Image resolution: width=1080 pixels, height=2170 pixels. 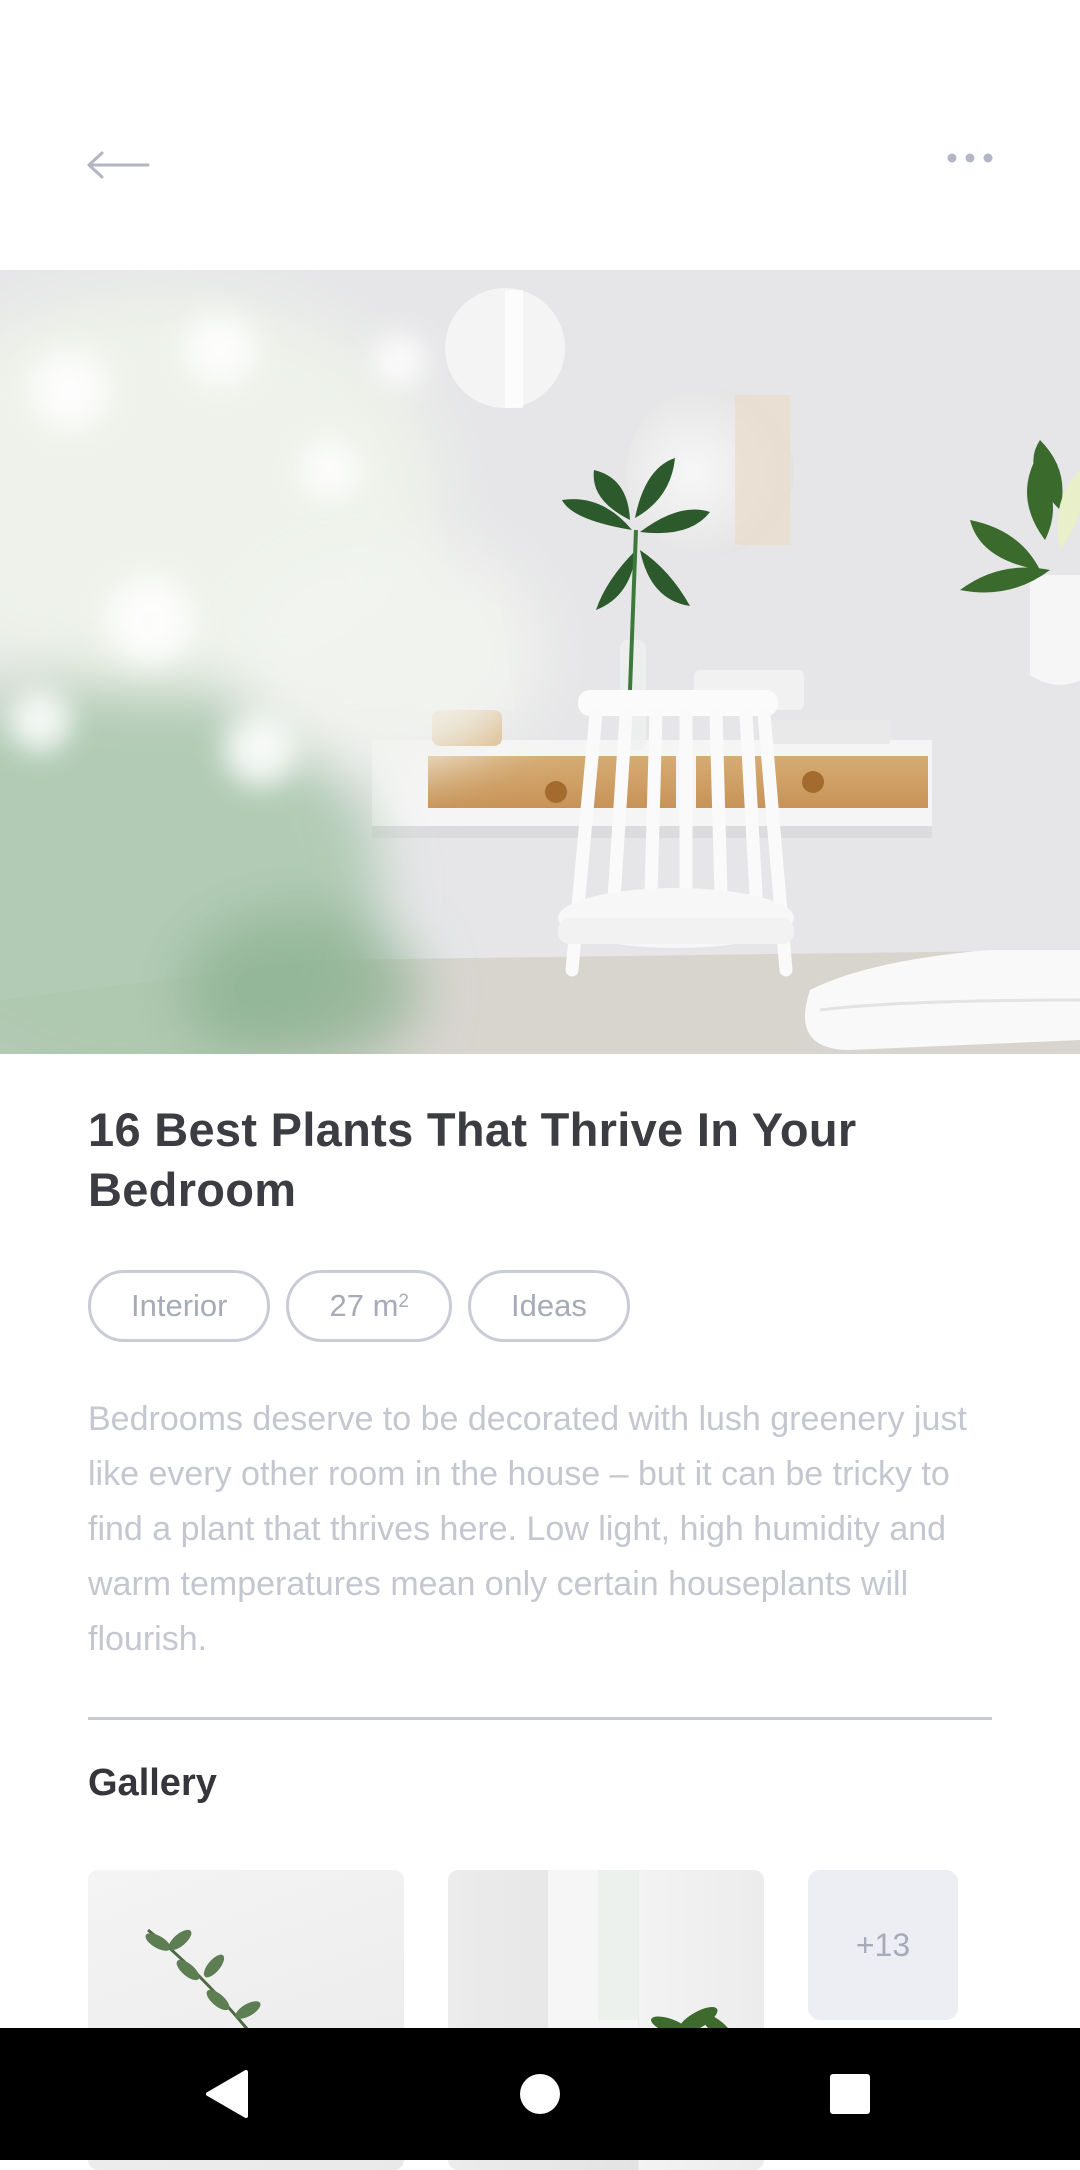 I want to click on gallery: +13, so click(x=540, y=2020).